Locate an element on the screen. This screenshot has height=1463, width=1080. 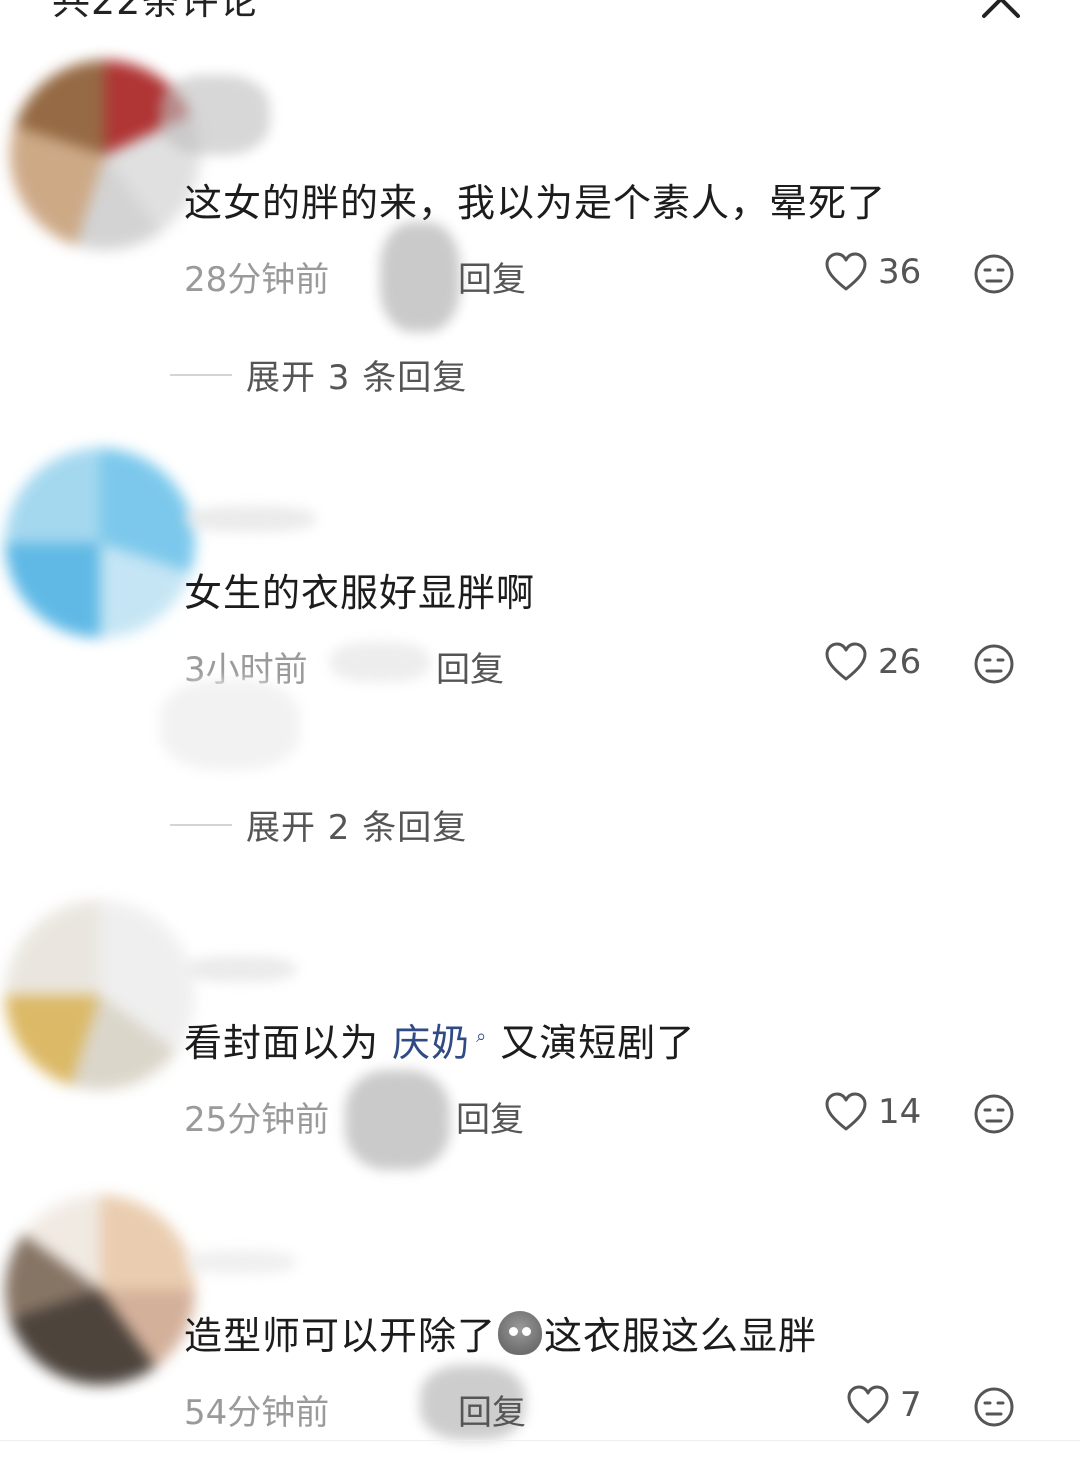
redacted-sticker is located at coordinates (230, 725).